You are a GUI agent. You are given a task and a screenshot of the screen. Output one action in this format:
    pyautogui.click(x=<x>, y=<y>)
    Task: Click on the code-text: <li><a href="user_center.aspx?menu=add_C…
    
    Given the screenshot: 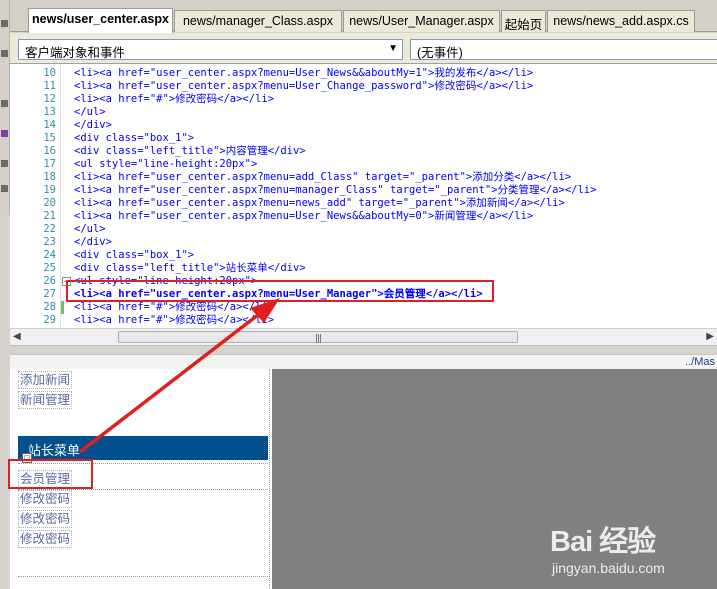 What is the action you would take?
    pyautogui.click(x=323, y=177)
    